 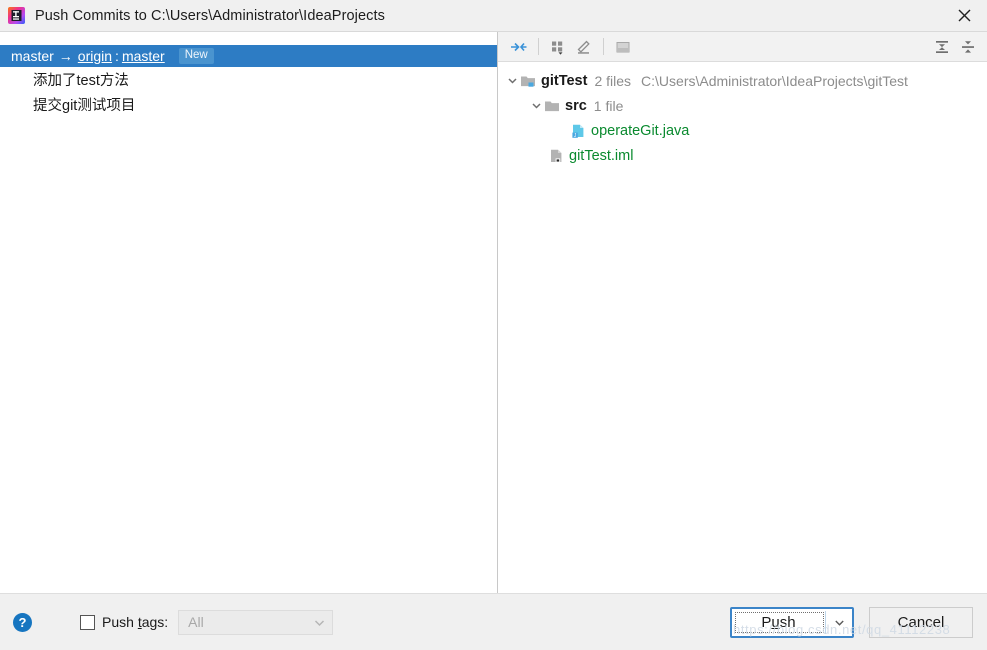 I want to click on push-dropdown-chevron-down-icon, so click(x=839, y=622).